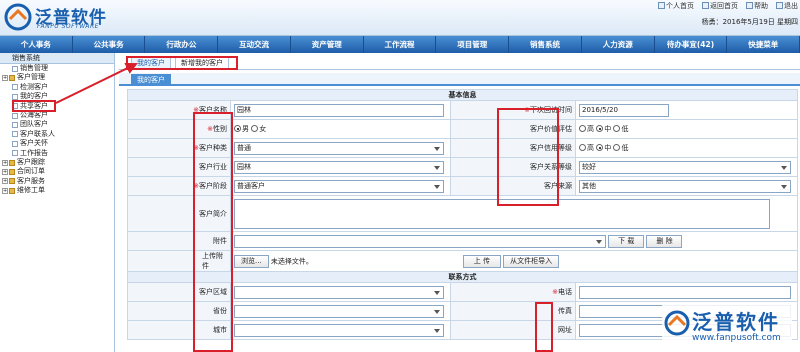 This screenshot has height=352, width=800. What do you see at coordinates (339, 292) in the screenshot?
I see `region-select` at bounding box center [339, 292].